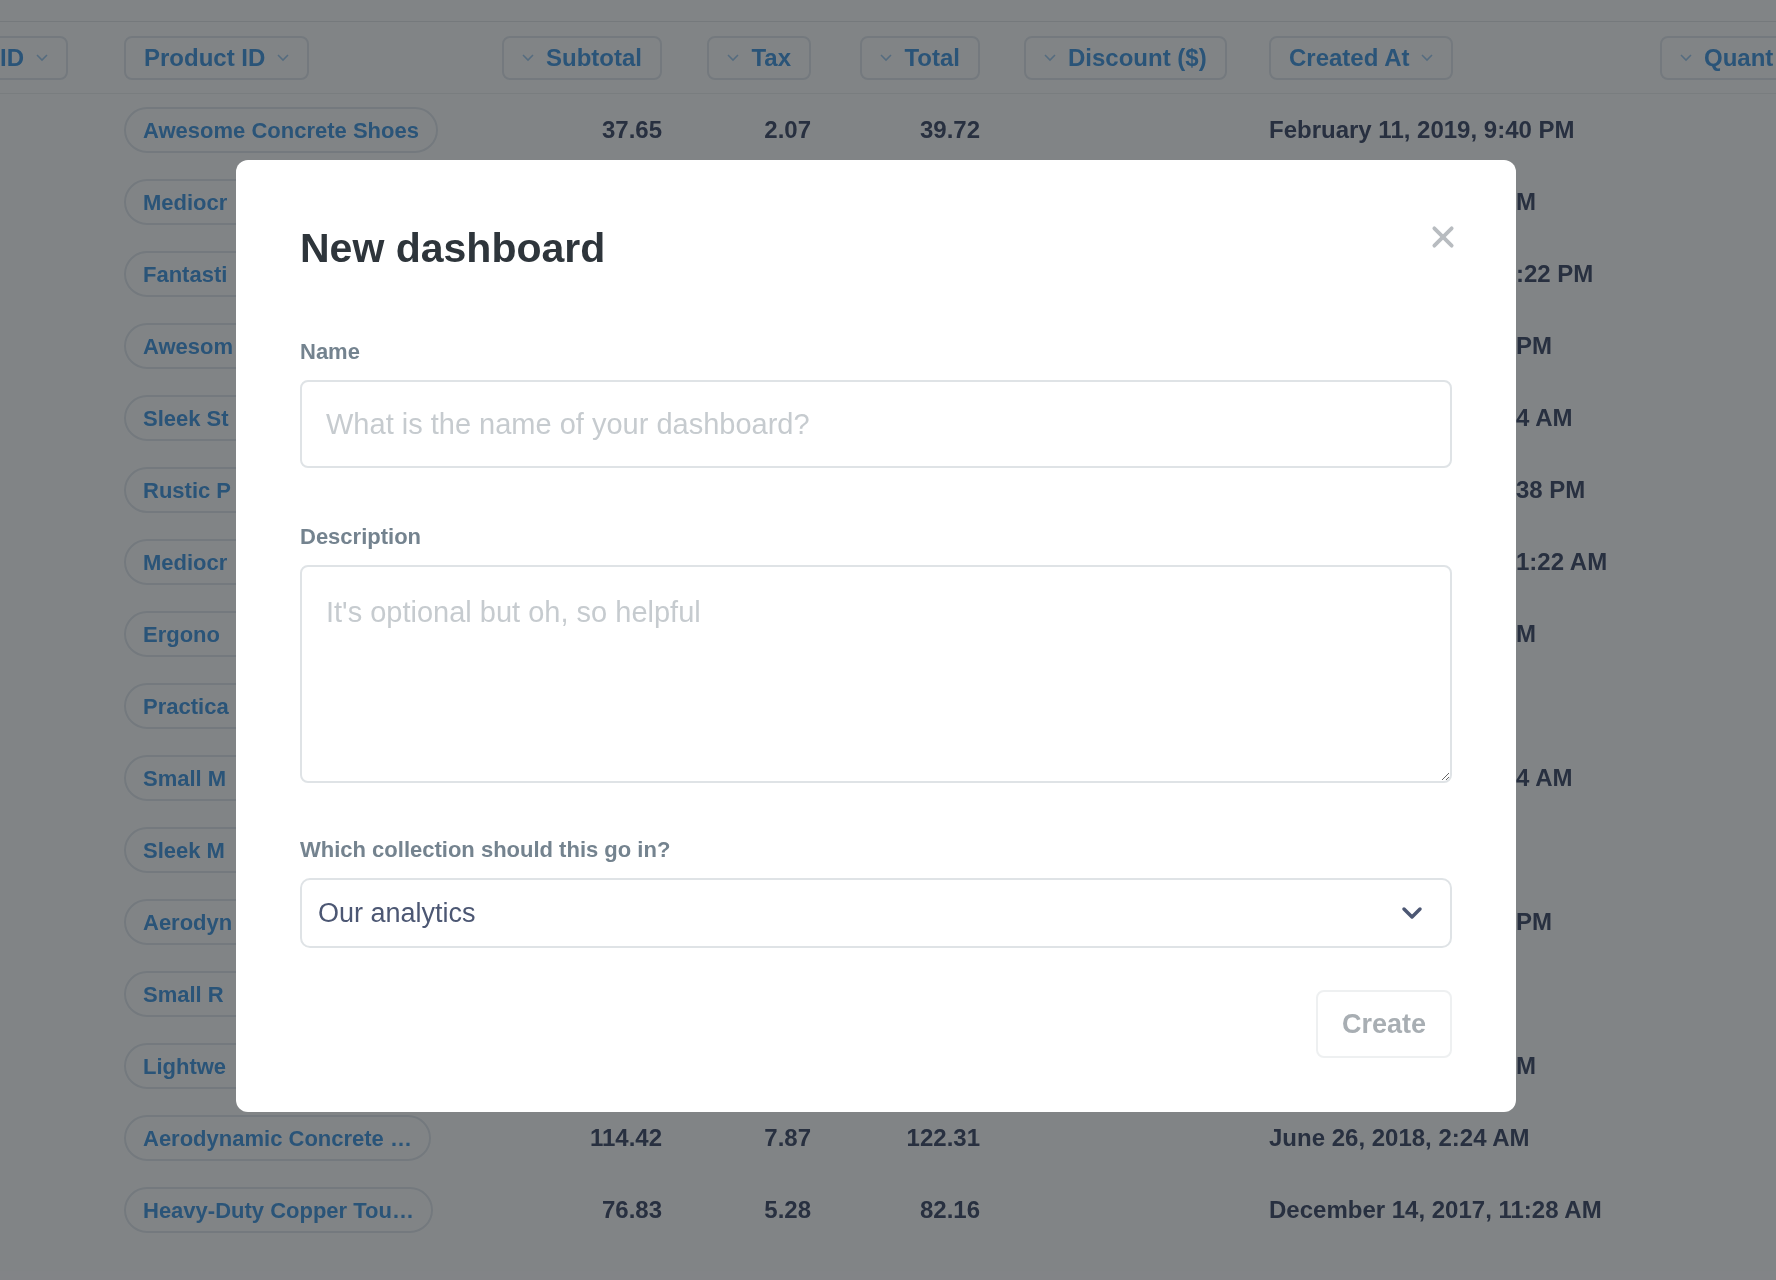 This screenshot has width=1776, height=1280. What do you see at coordinates (361, 537) in the screenshot?
I see `field-label: Description` at bounding box center [361, 537].